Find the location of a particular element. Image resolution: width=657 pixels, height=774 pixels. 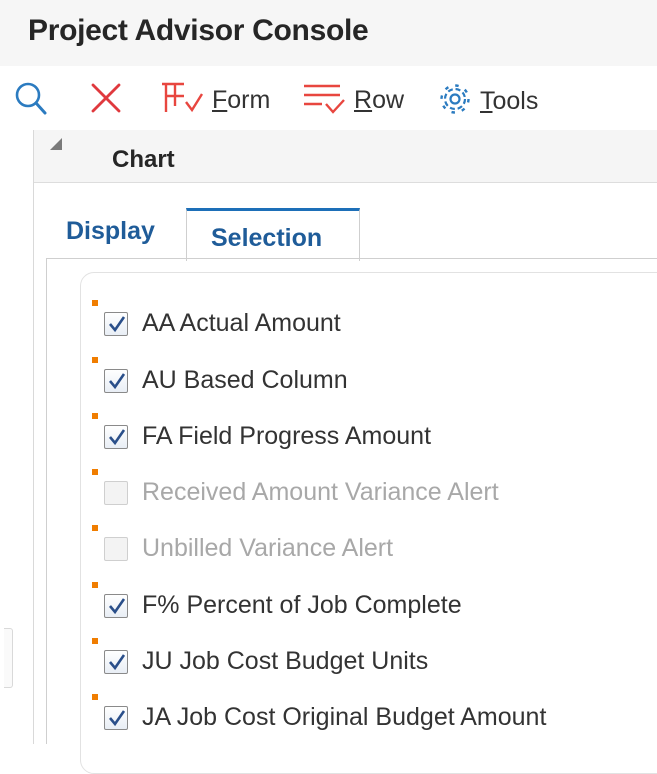

toolbar: Form Row Tools is located at coordinates (328, 98).